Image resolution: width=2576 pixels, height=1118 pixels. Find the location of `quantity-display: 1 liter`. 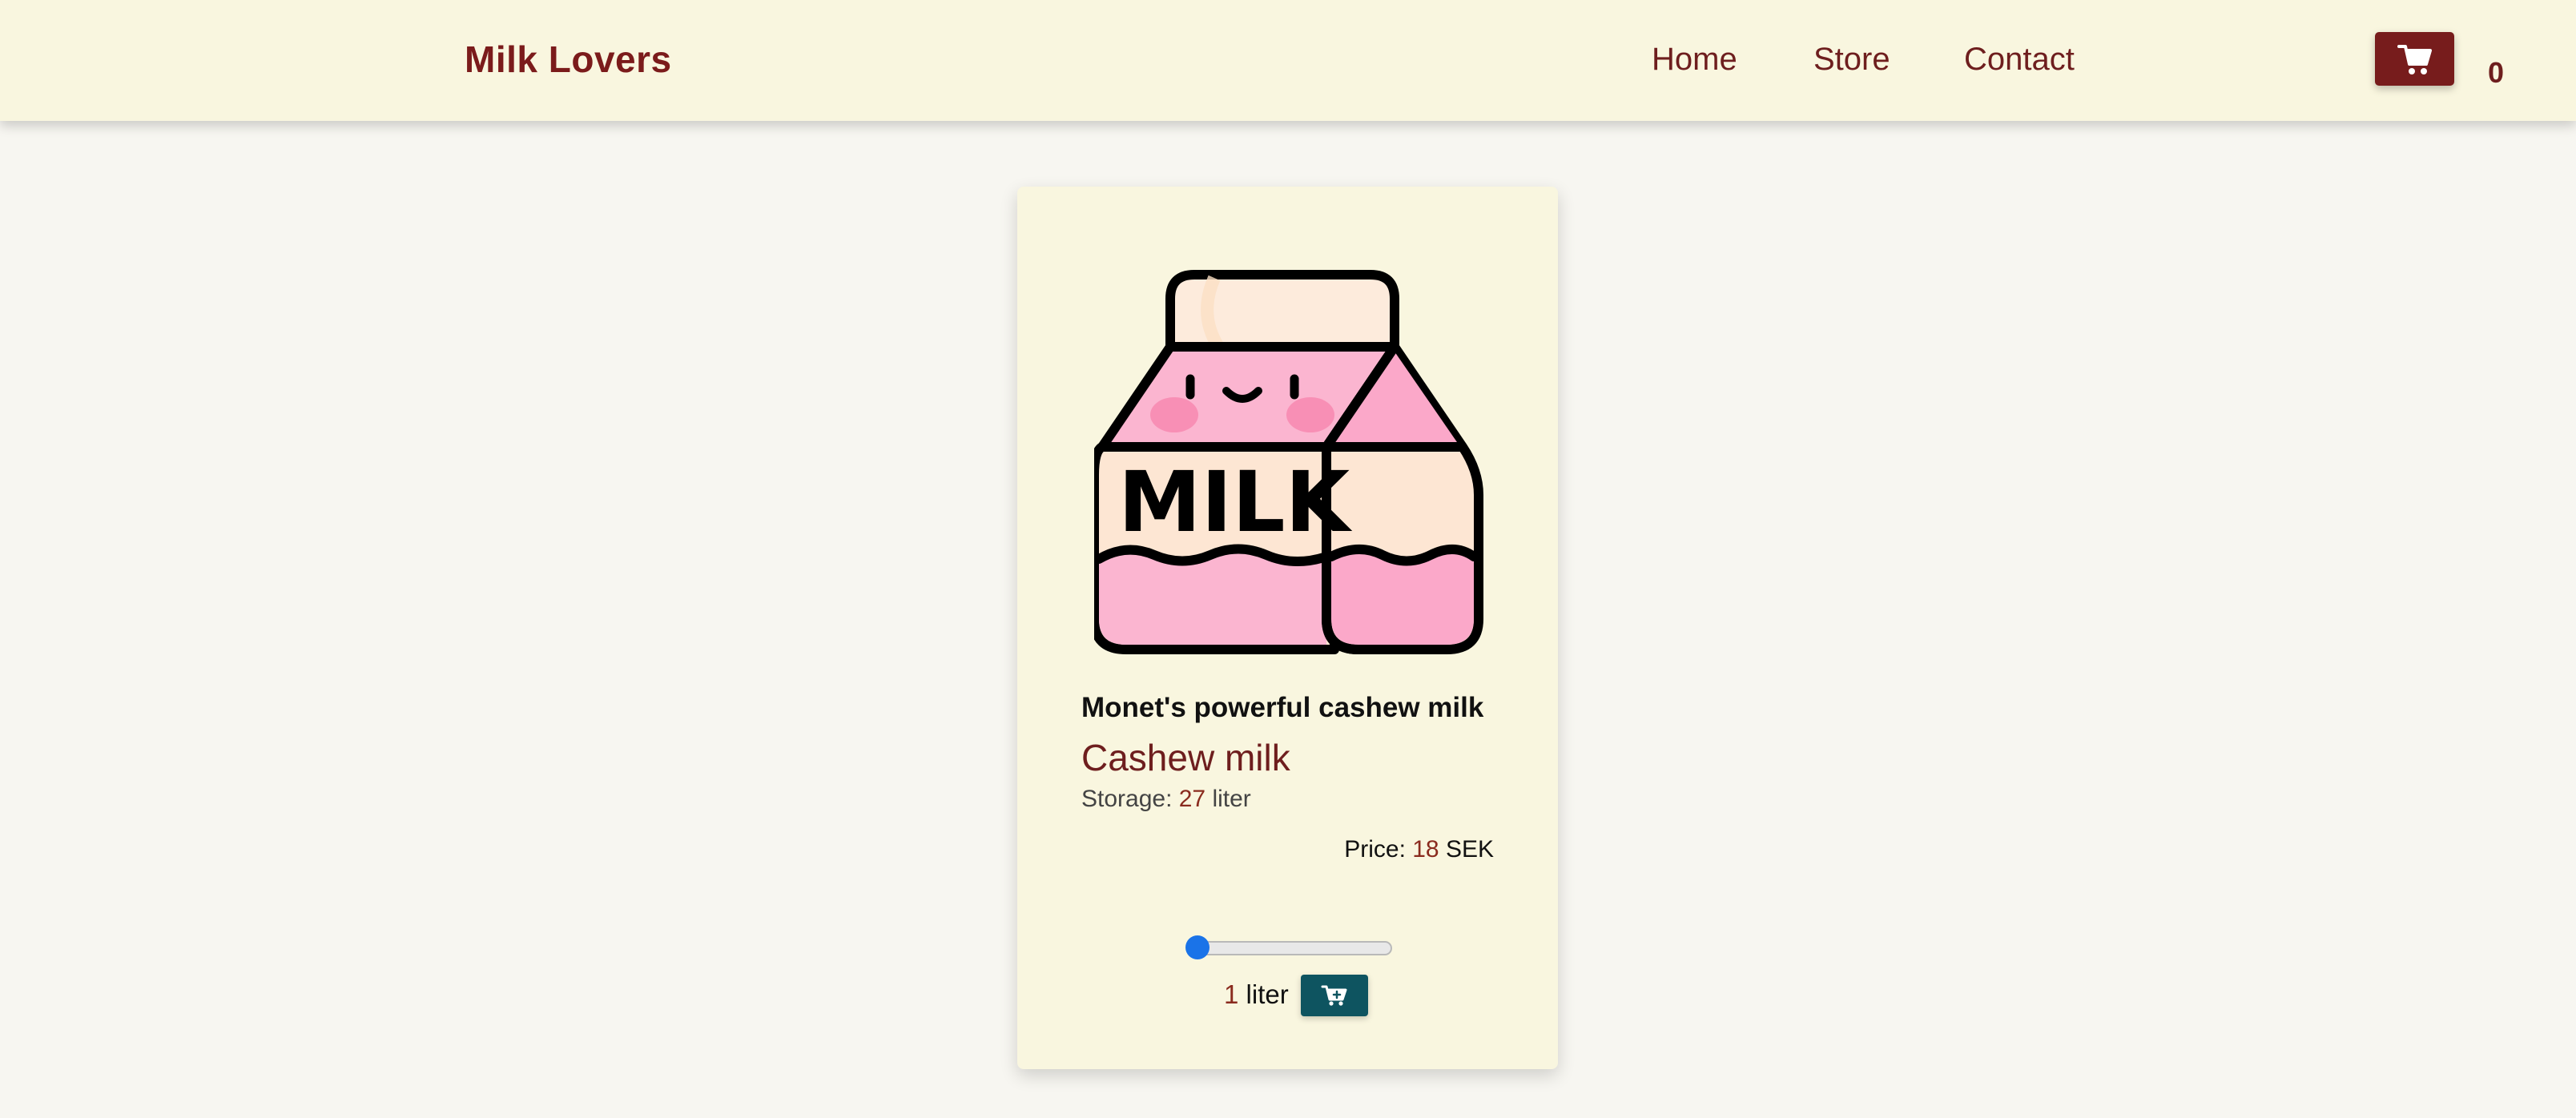

quantity-display: 1 liter is located at coordinates (1256, 994).